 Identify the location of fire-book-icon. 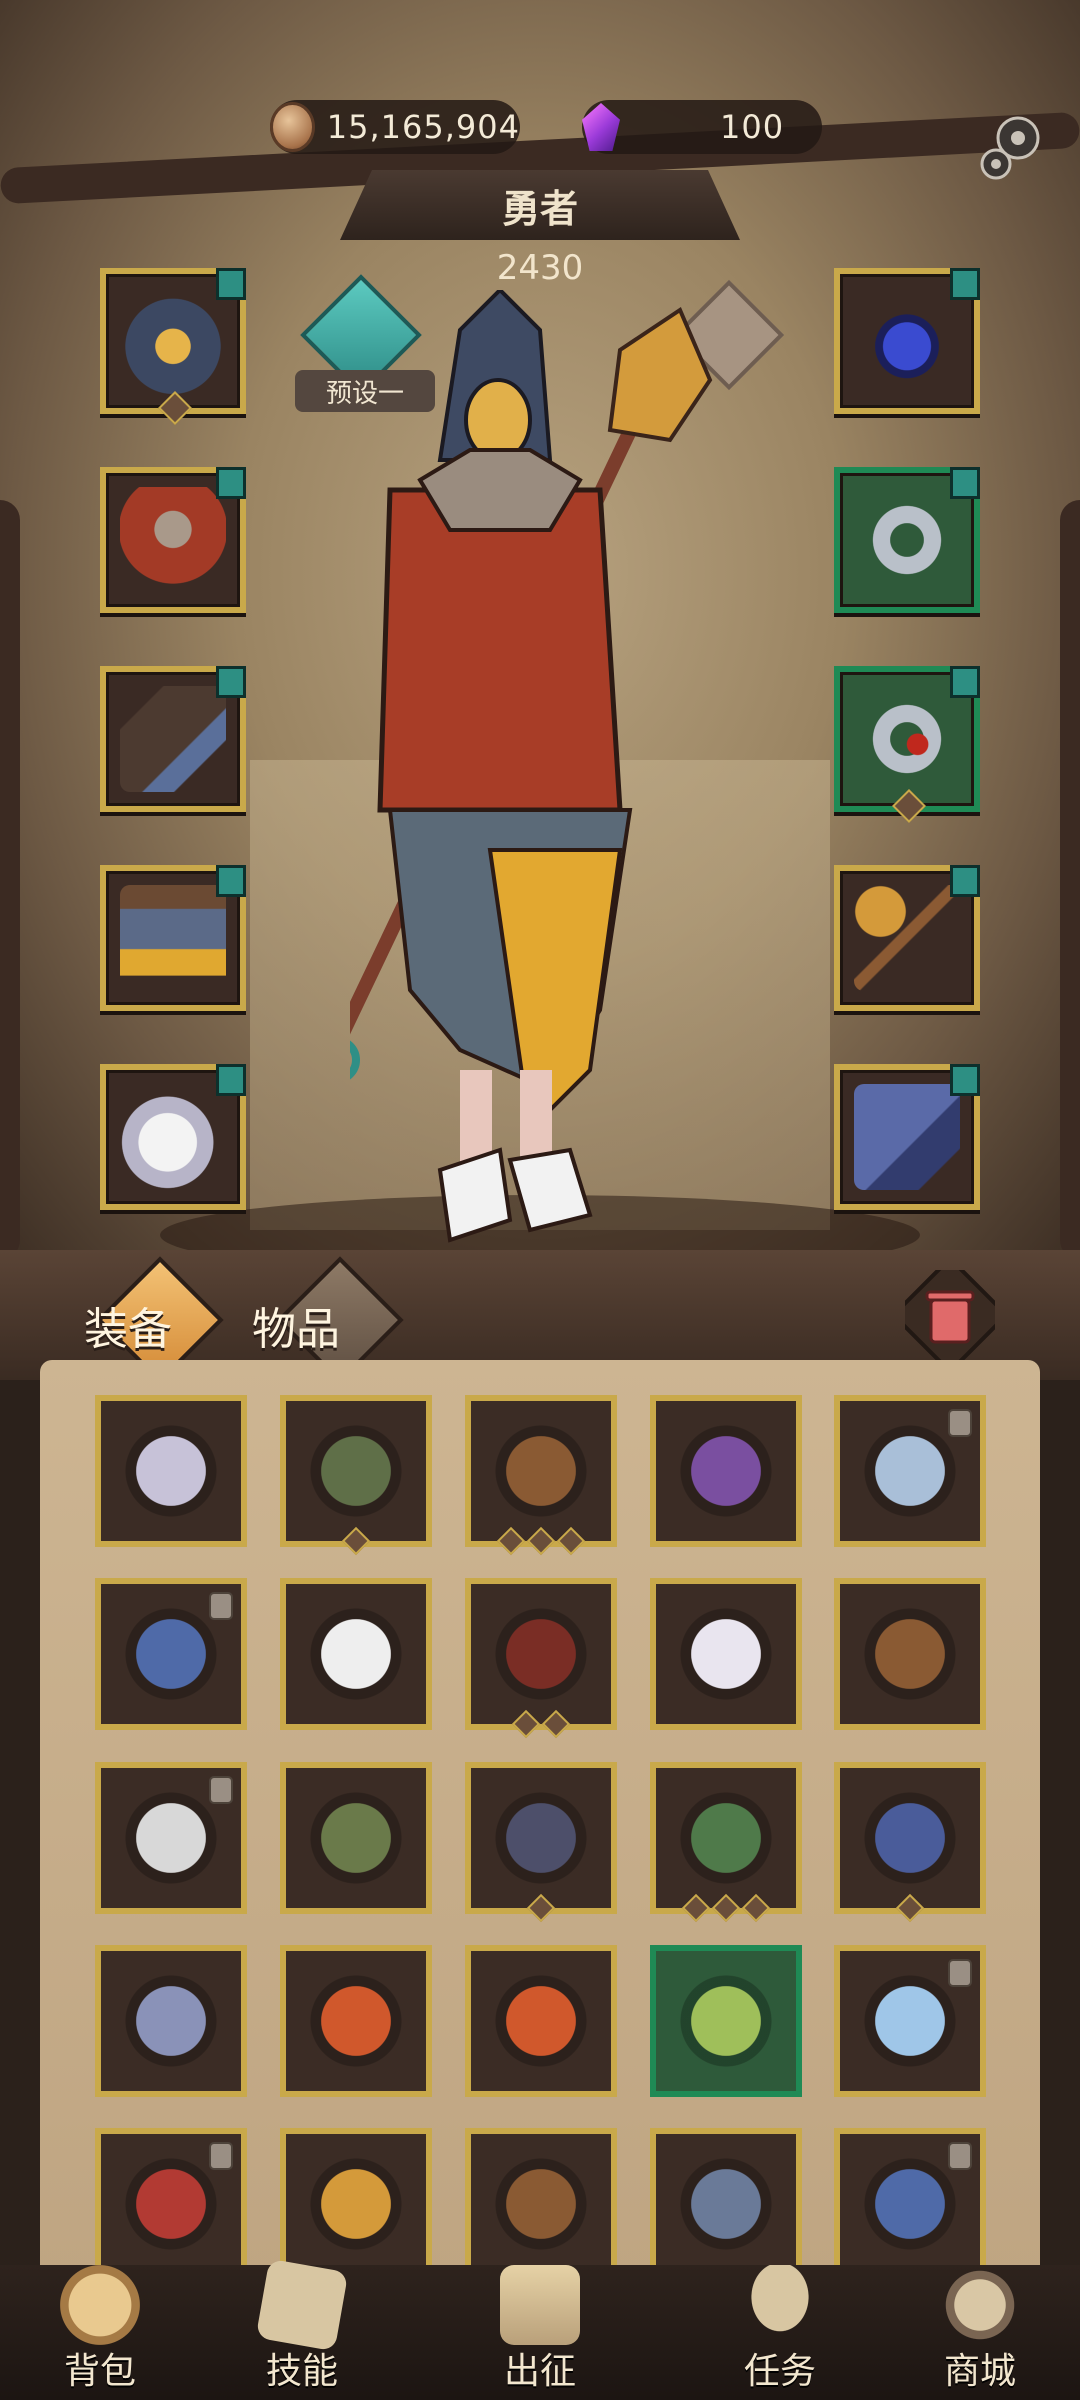
(356, 2021).